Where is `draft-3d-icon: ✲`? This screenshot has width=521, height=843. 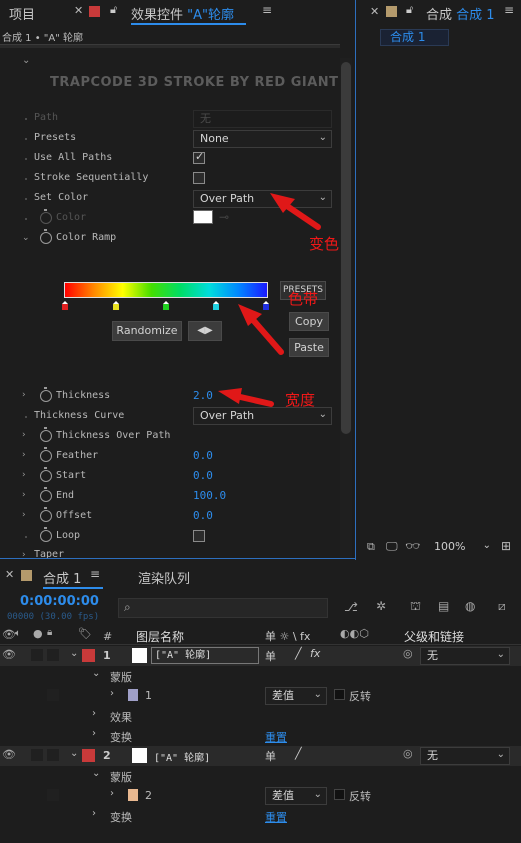 draft-3d-icon: ✲ is located at coordinates (381, 606).